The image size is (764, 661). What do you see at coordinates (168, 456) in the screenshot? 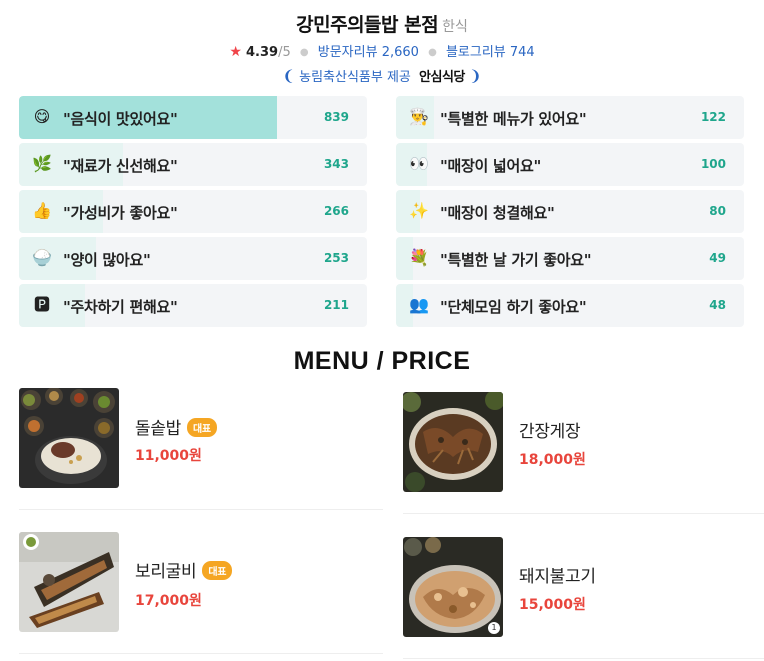
I see `menu-item-price: 11,000원` at bounding box center [168, 456].